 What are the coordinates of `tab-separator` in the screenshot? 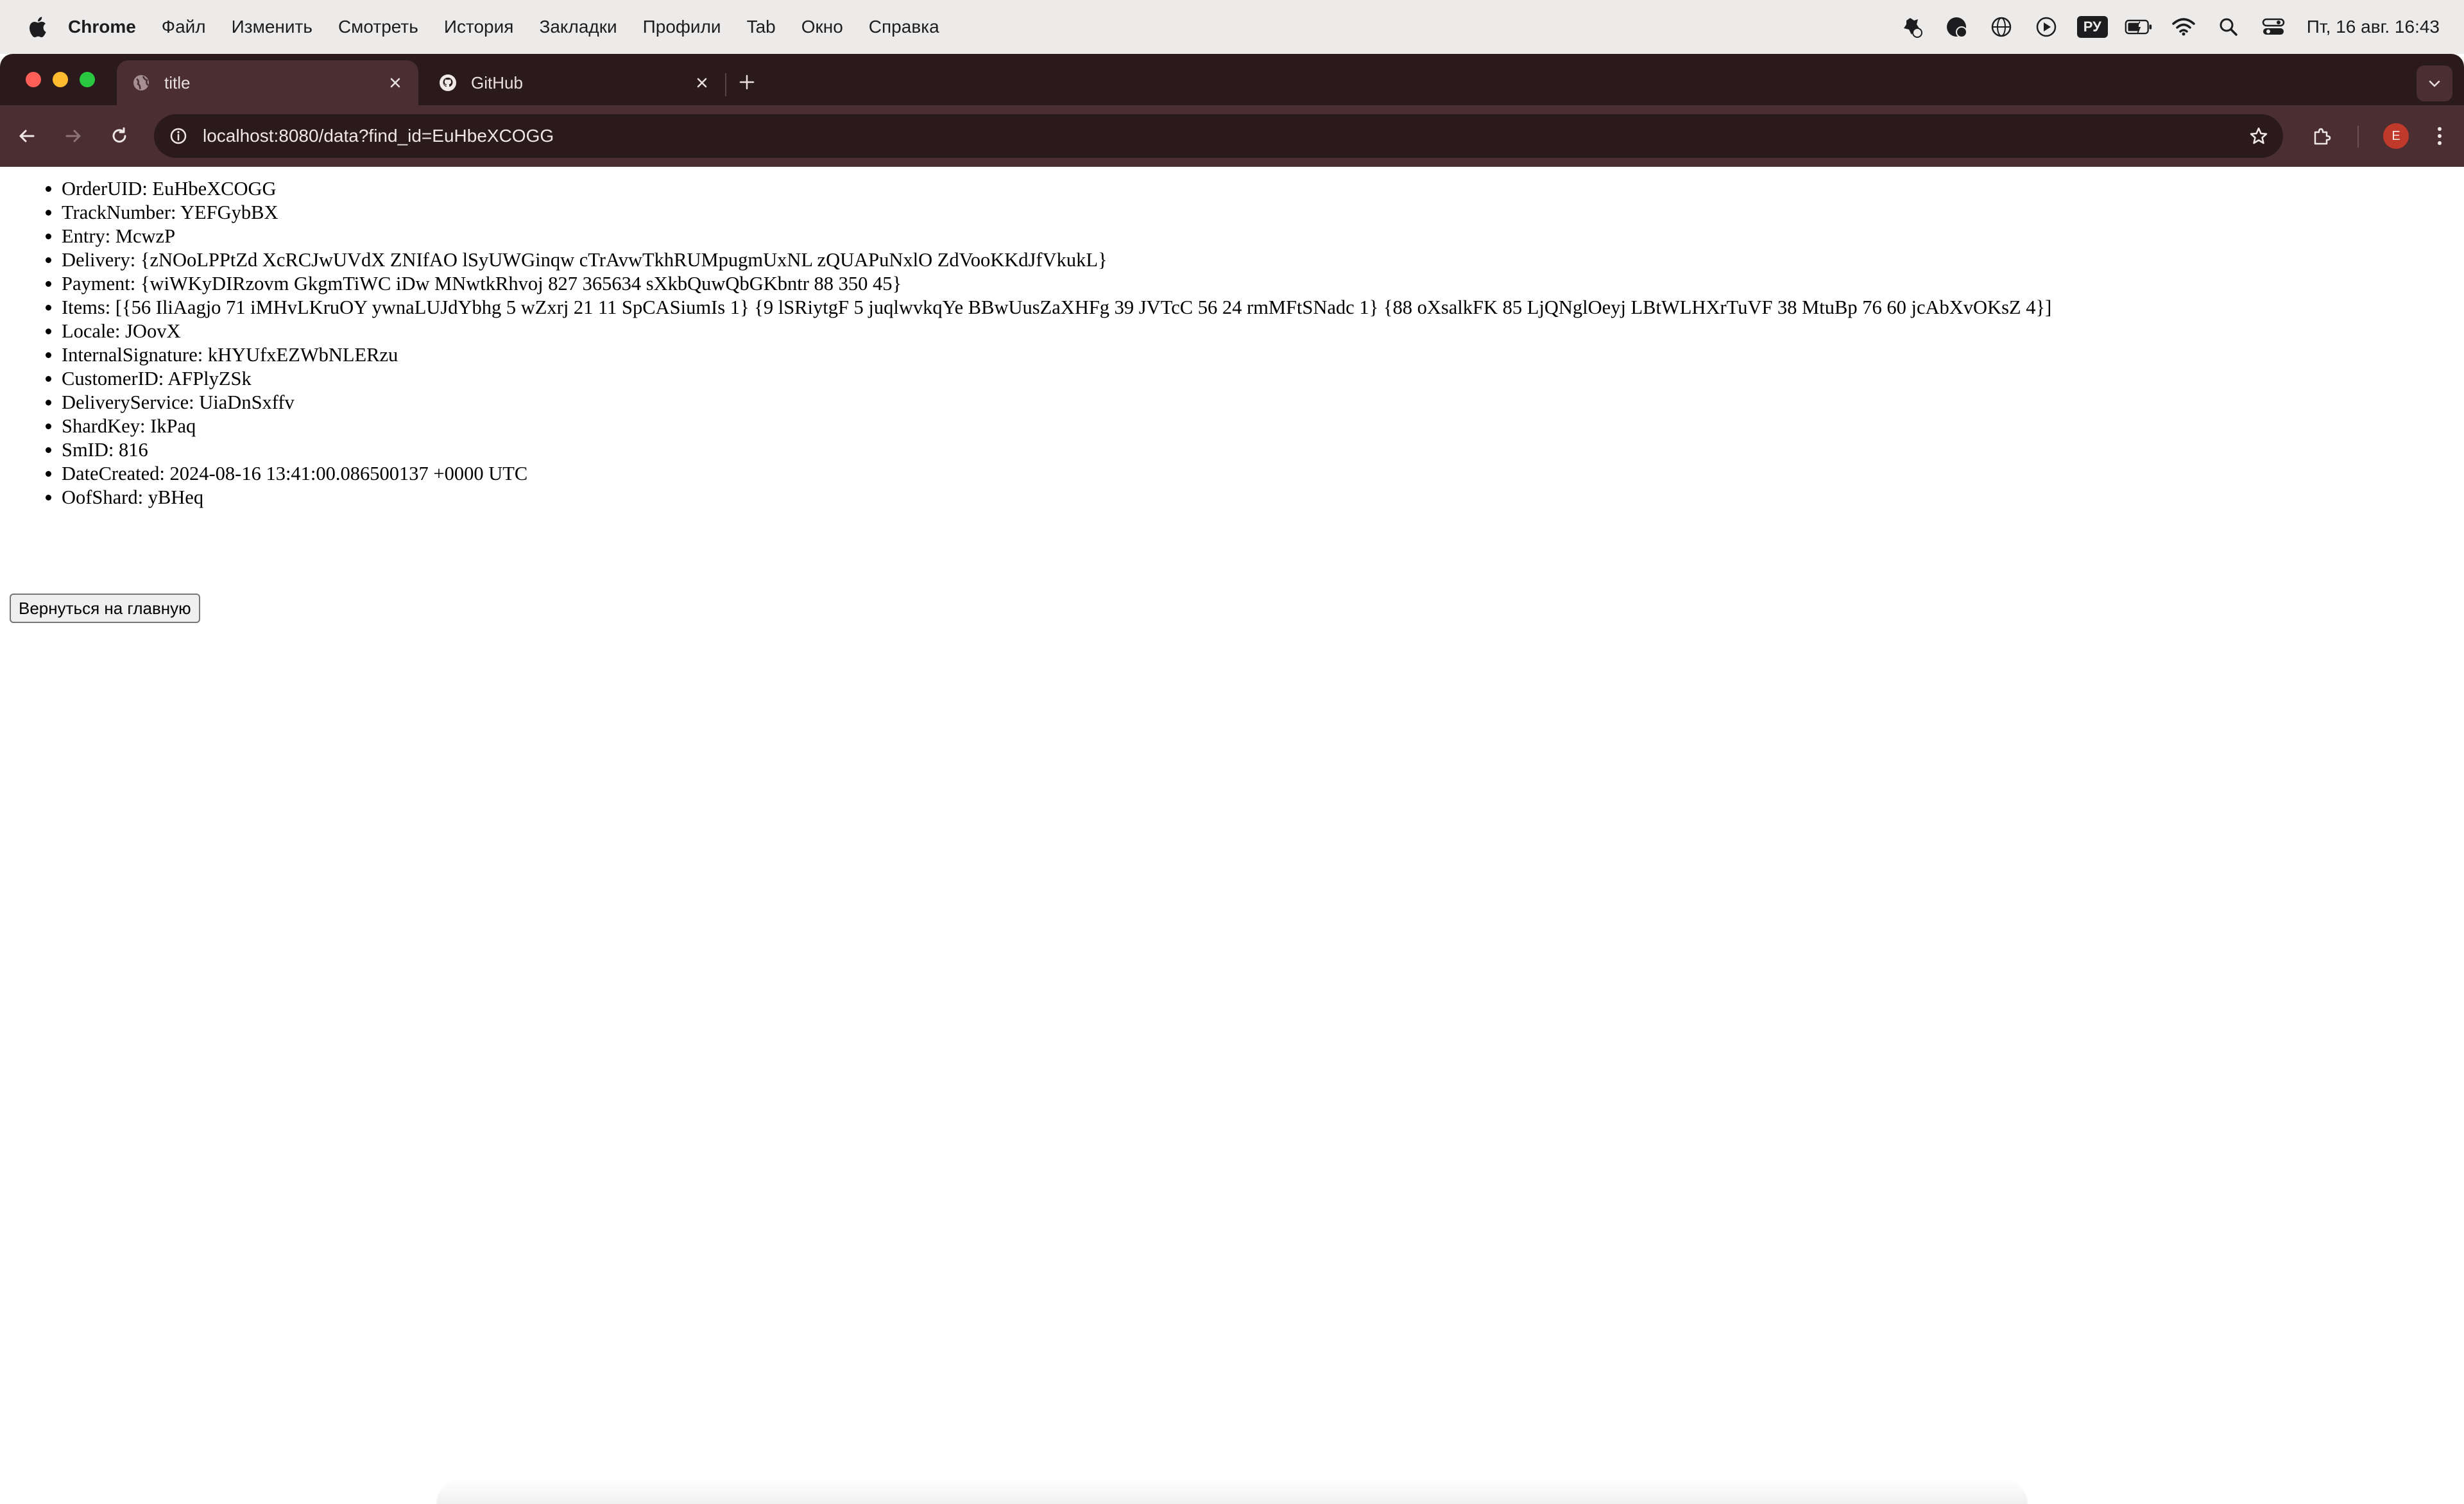 It's located at (726, 84).